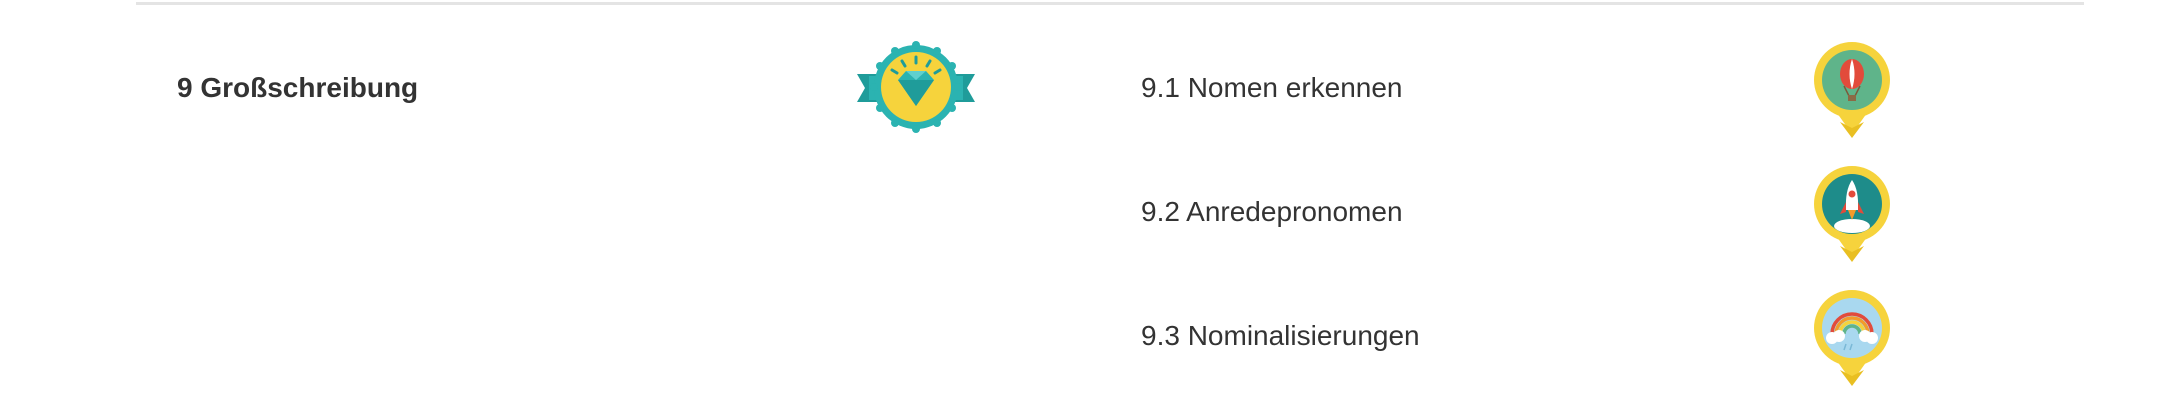 The height and width of the screenshot is (416, 2181). What do you see at coordinates (1272, 212) in the screenshot?
I see `lesson-title: 9.2 Anredepronomen` at bounding box center [1272, 212].